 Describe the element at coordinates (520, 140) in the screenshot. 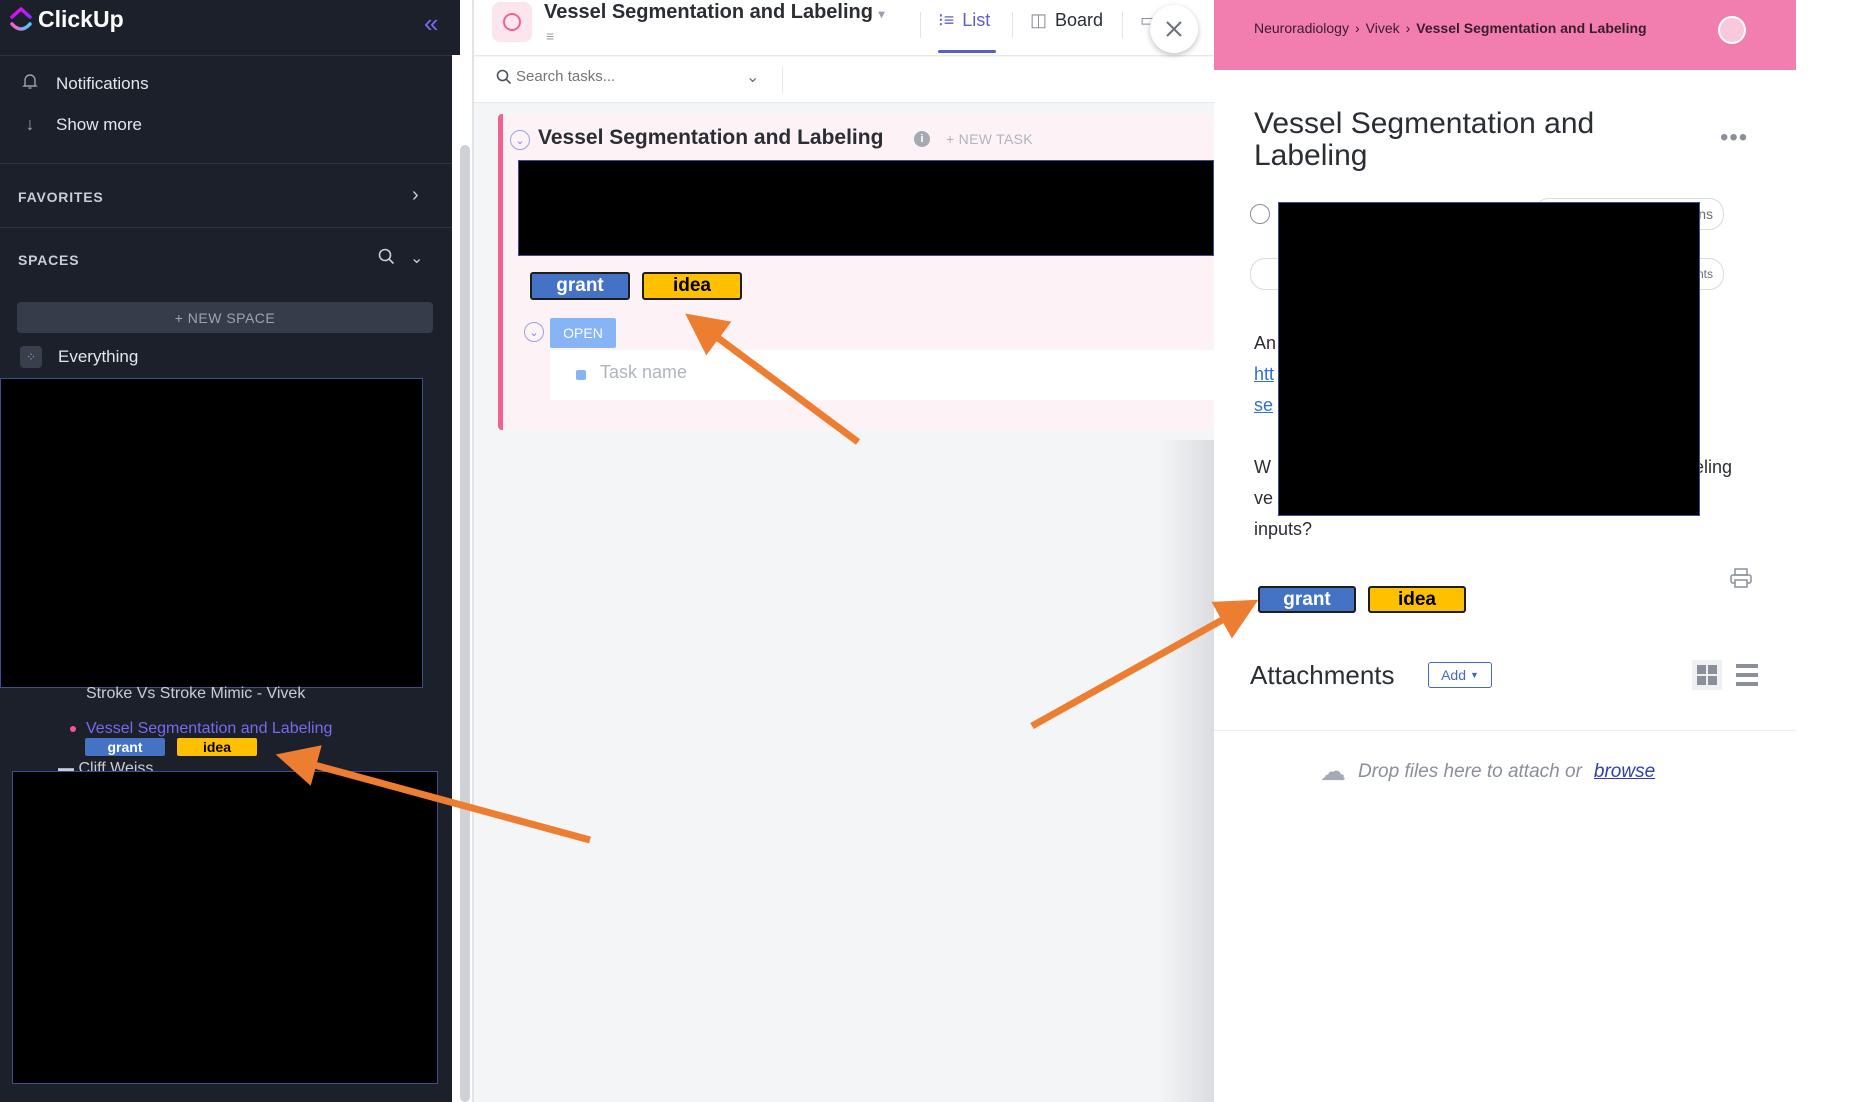

I see `collapse-group-icon: ⌄` at that location.